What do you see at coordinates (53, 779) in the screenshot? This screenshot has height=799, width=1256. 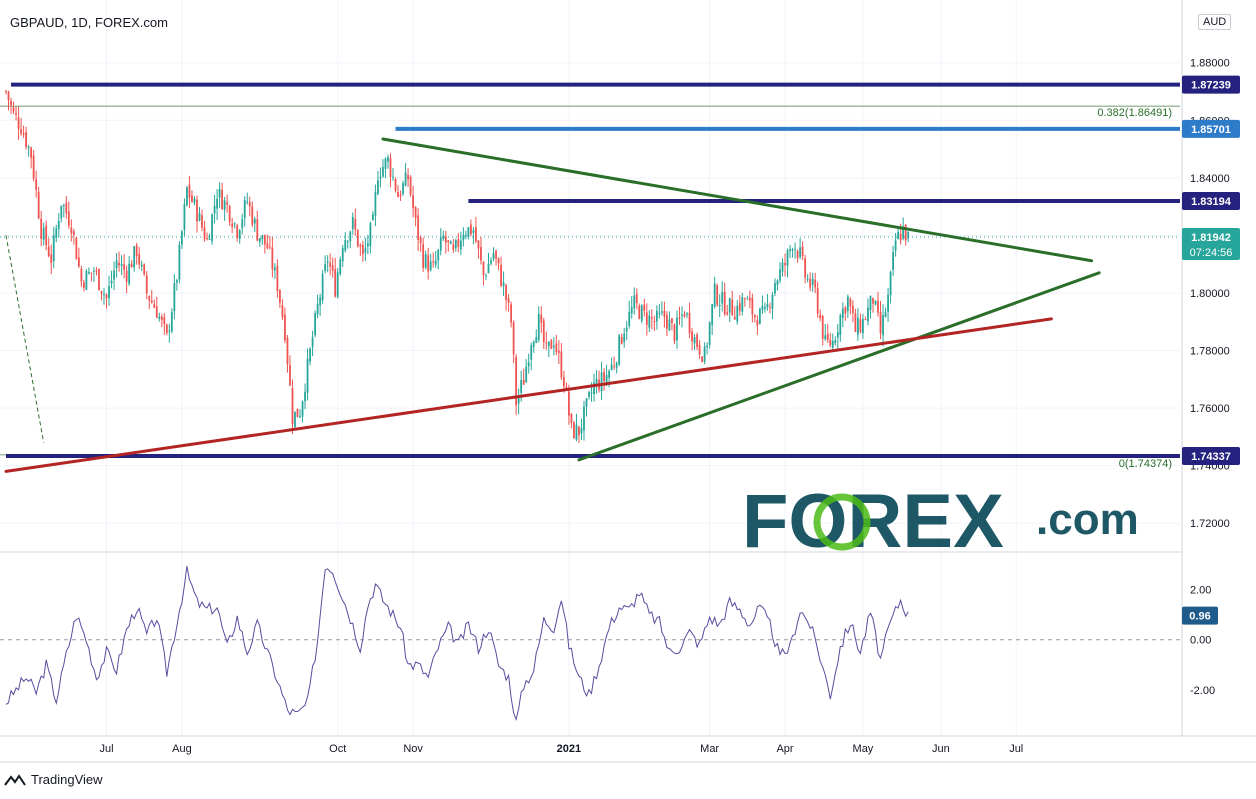 I see `tradingview-footer: TradingView` at bounding box center [53, 779].